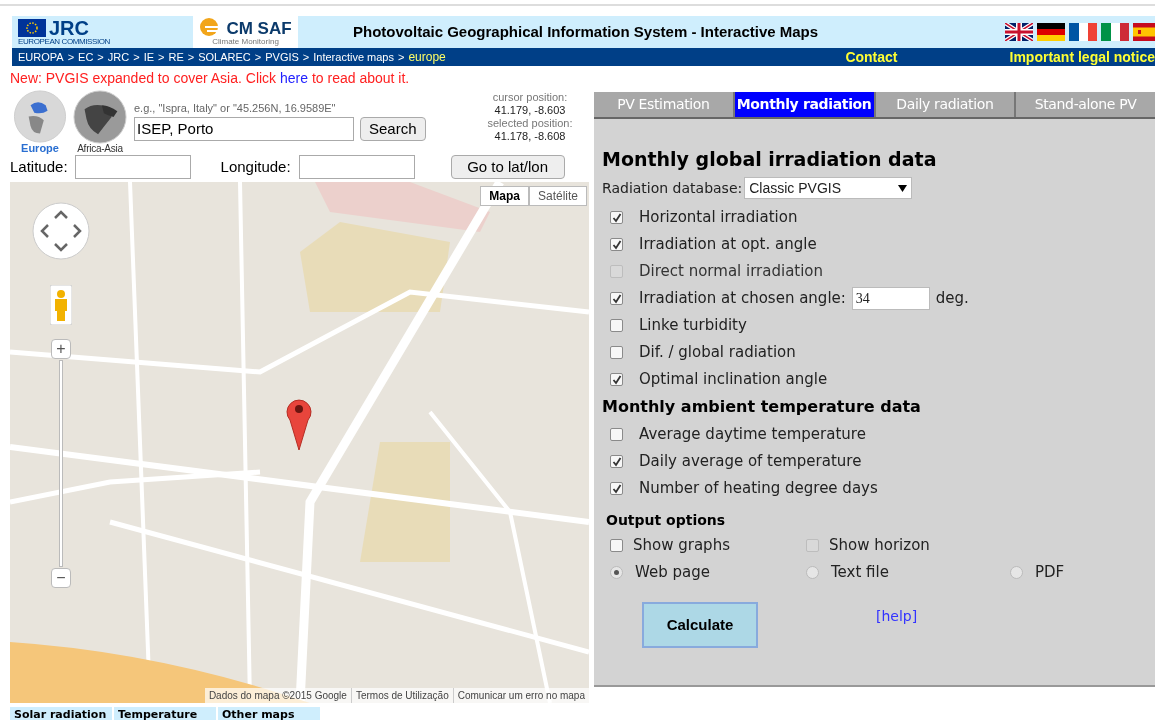  Describe the element at coordinates (294, 77) in the screenshot. I see `here-link: here` at that location.